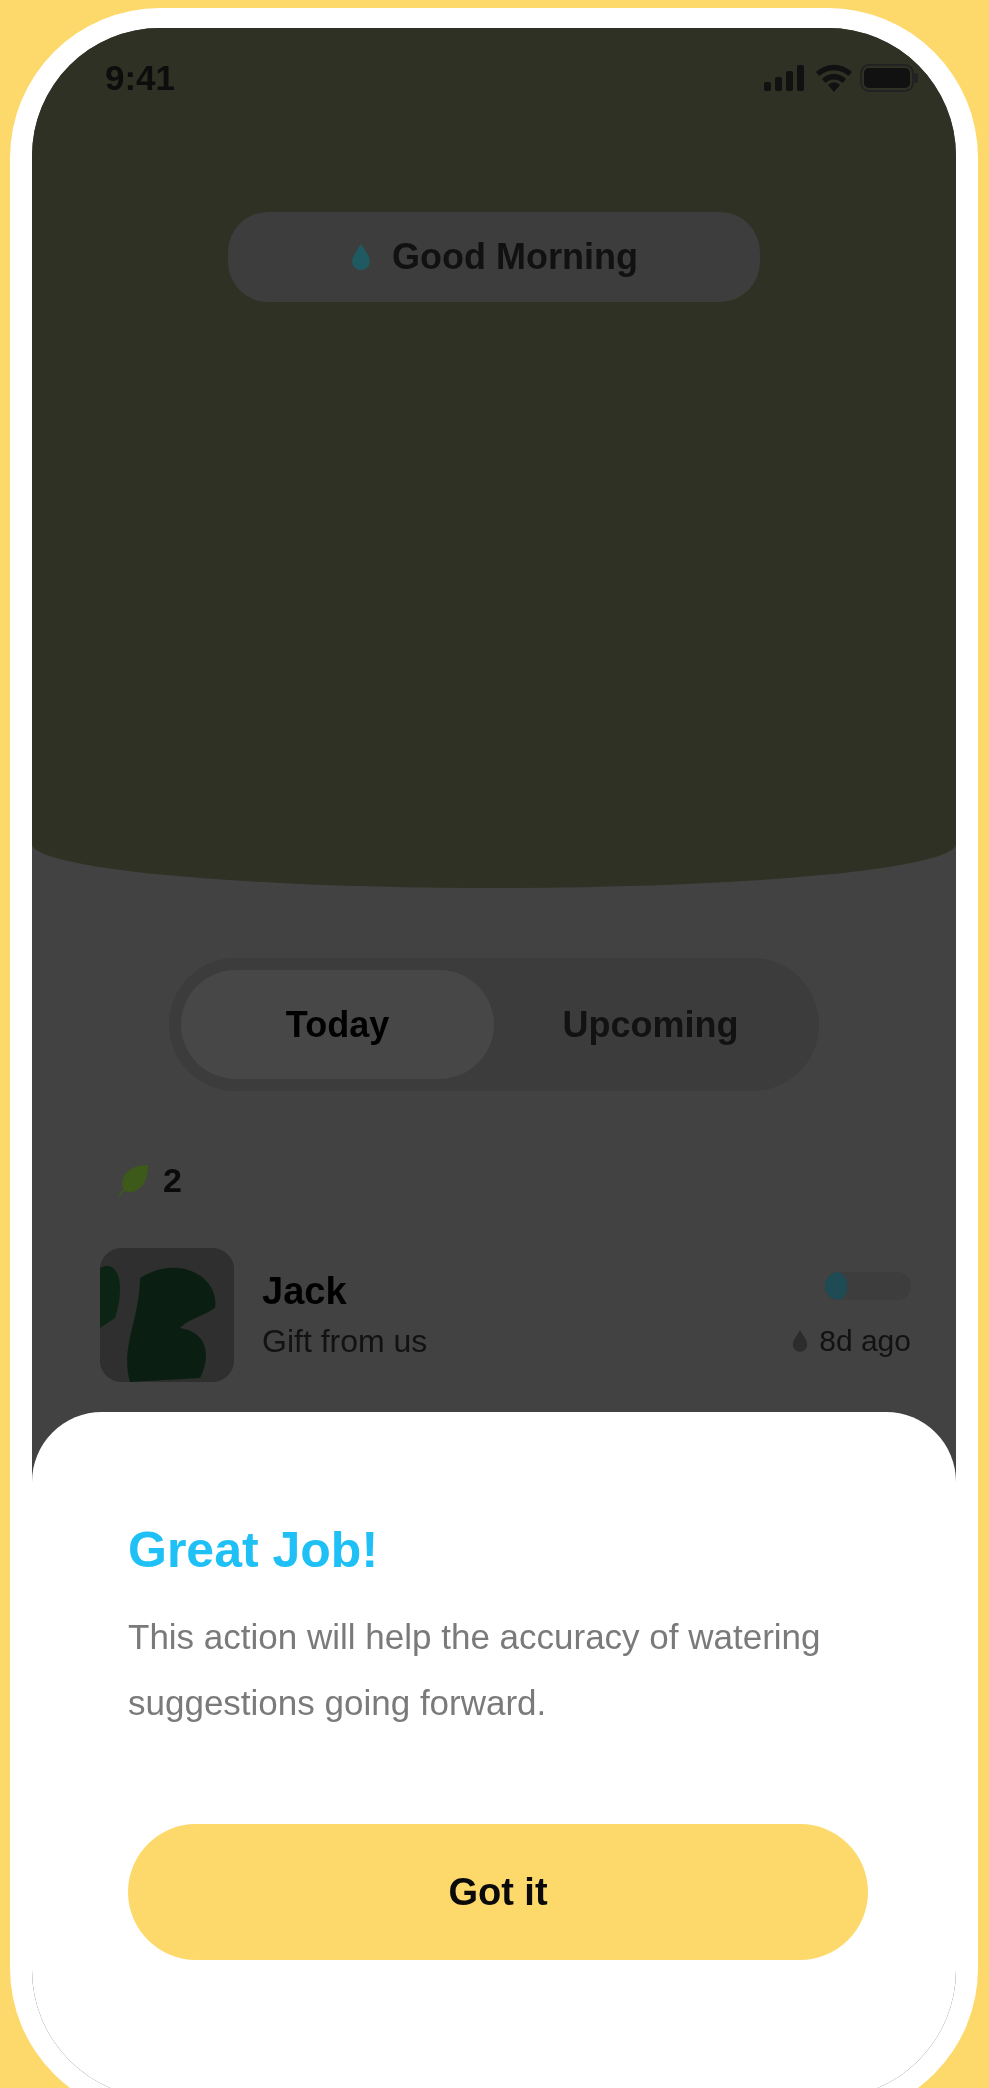 This screenshot has width=989, height=2088. Describe the element at coordinates (834, 78) in the screenshot. I see `wifi-icon` at that location.